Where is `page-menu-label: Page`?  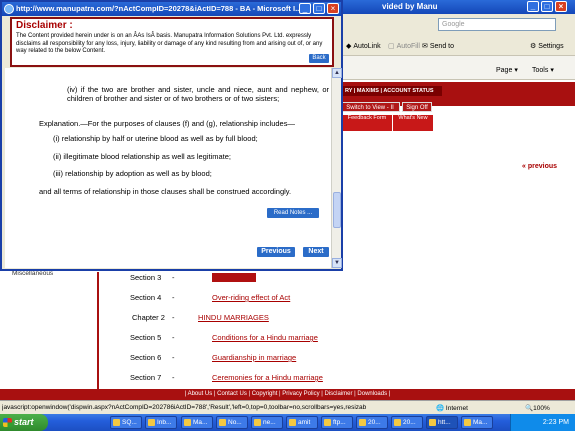 page-menu-label: Page is located at coordinates (504, 70).